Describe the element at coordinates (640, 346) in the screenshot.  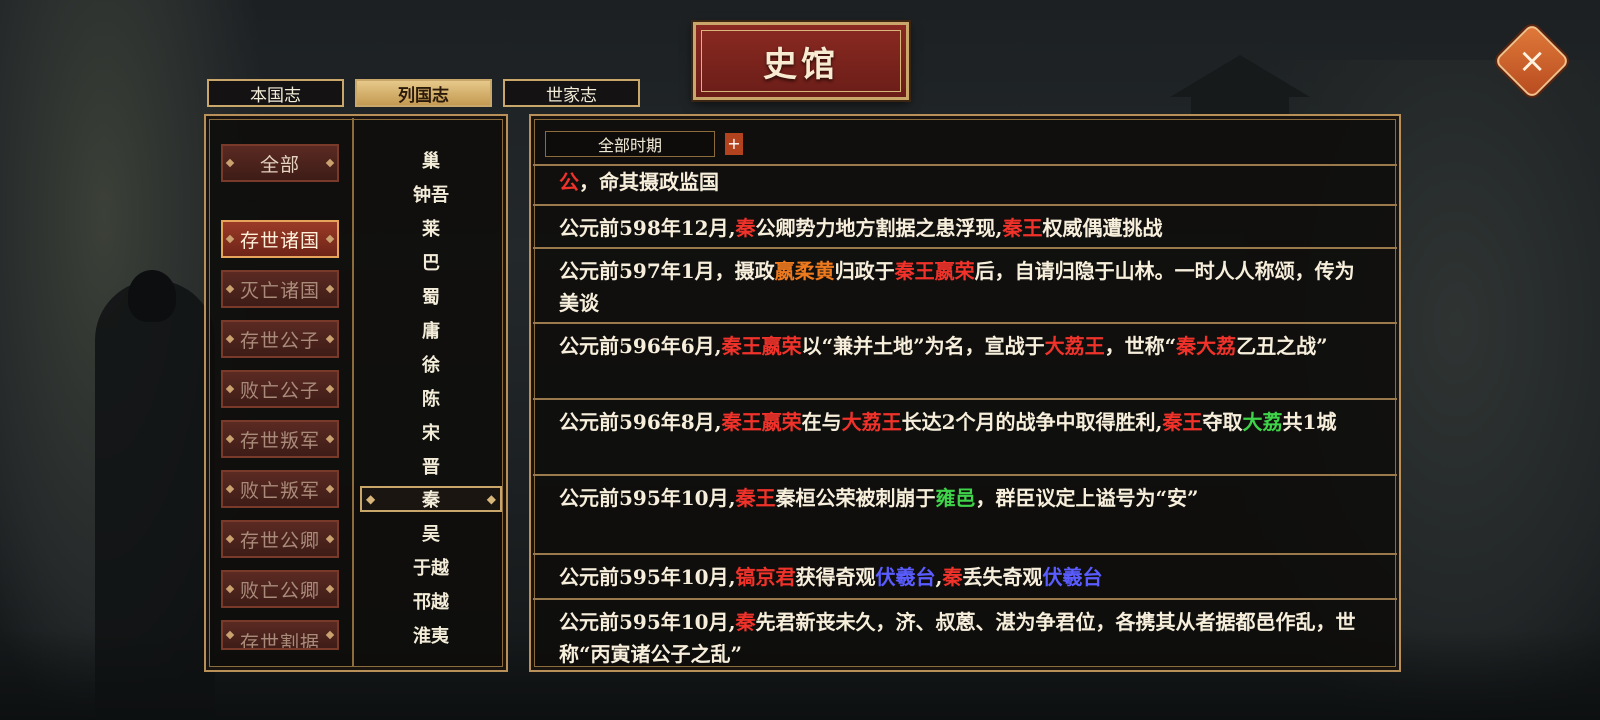
I see `record-text: 公元前596年6月,` at that location.